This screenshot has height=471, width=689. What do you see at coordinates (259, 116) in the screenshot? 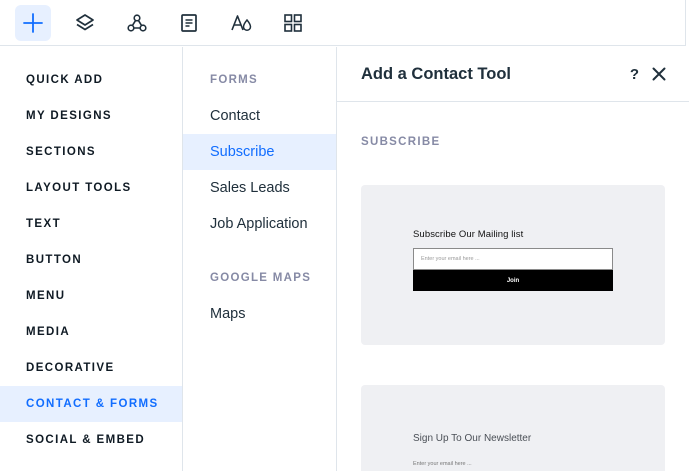
I see `subcategory-contact: Contact` at bounding box center [259, 116].